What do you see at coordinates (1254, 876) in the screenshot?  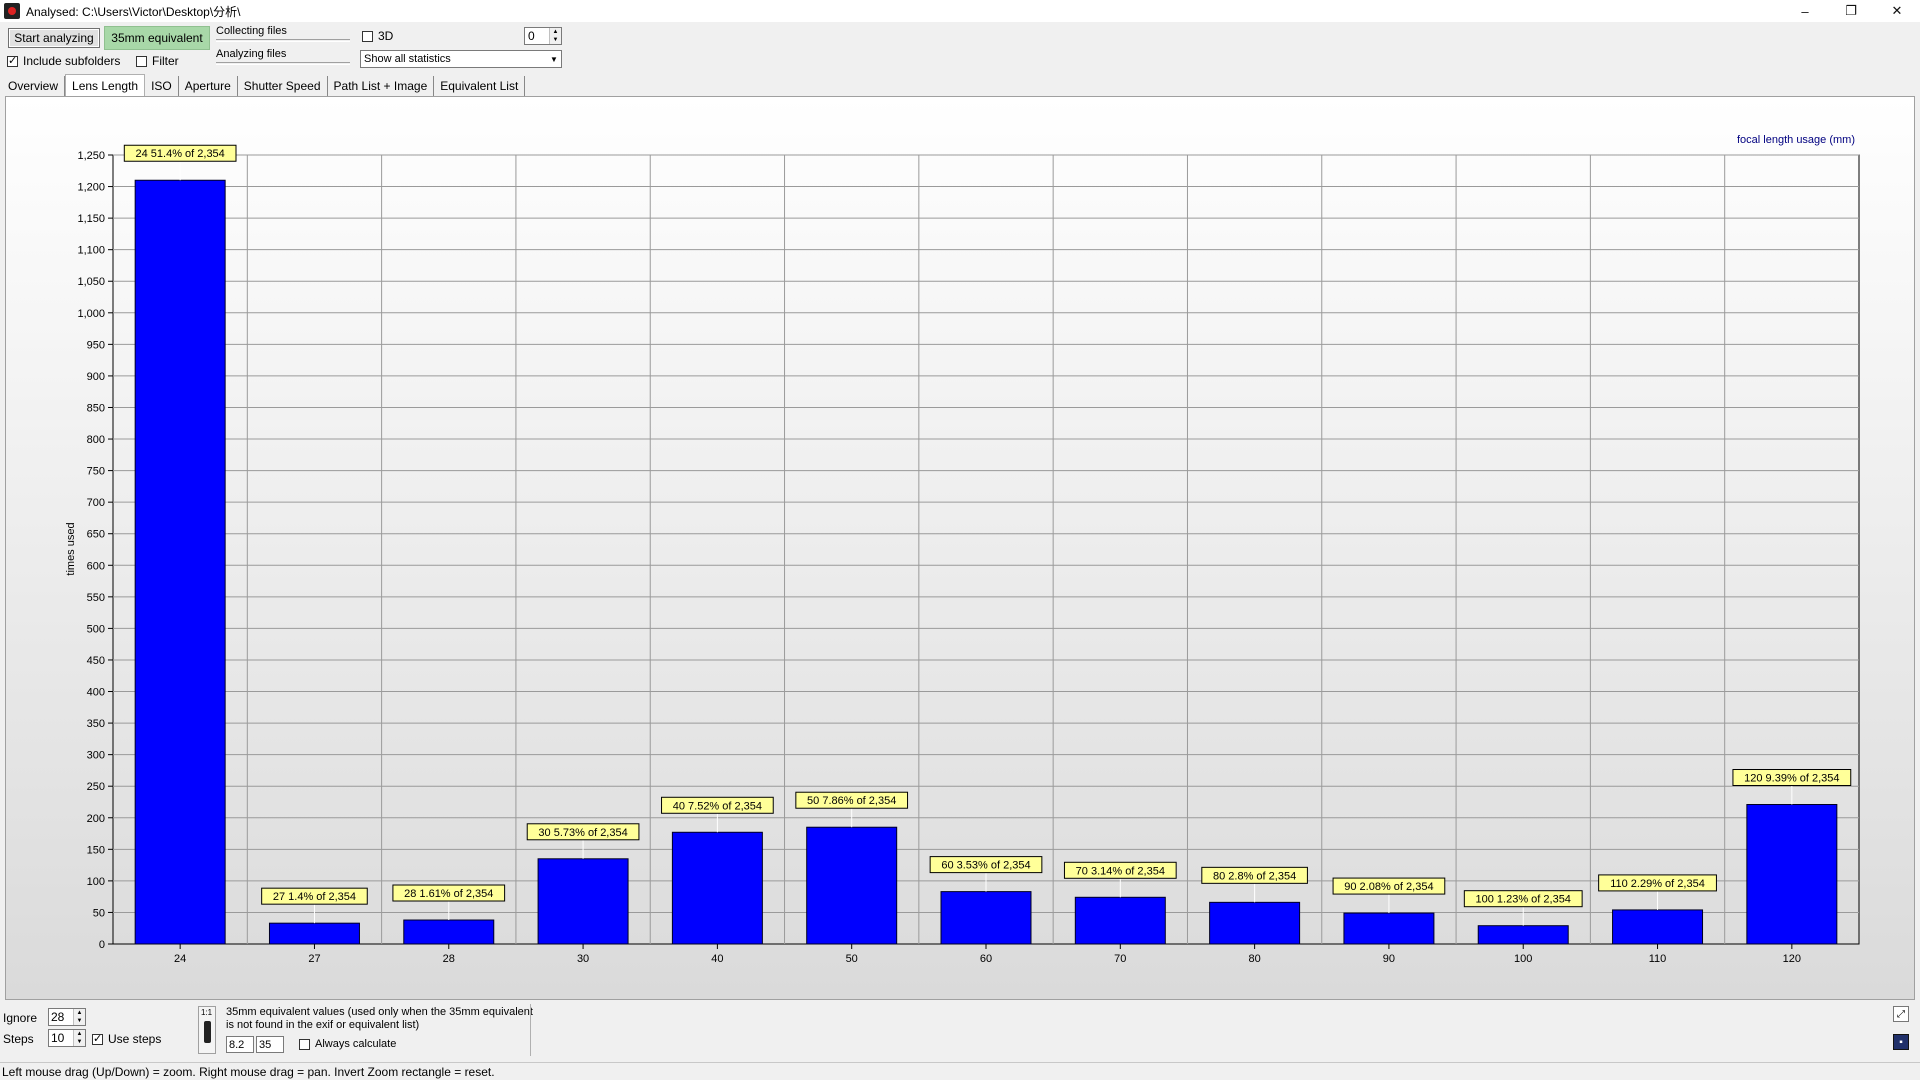 I see `data-label: 80 2.8% of 2,354` at bounding box center [1254, 876].